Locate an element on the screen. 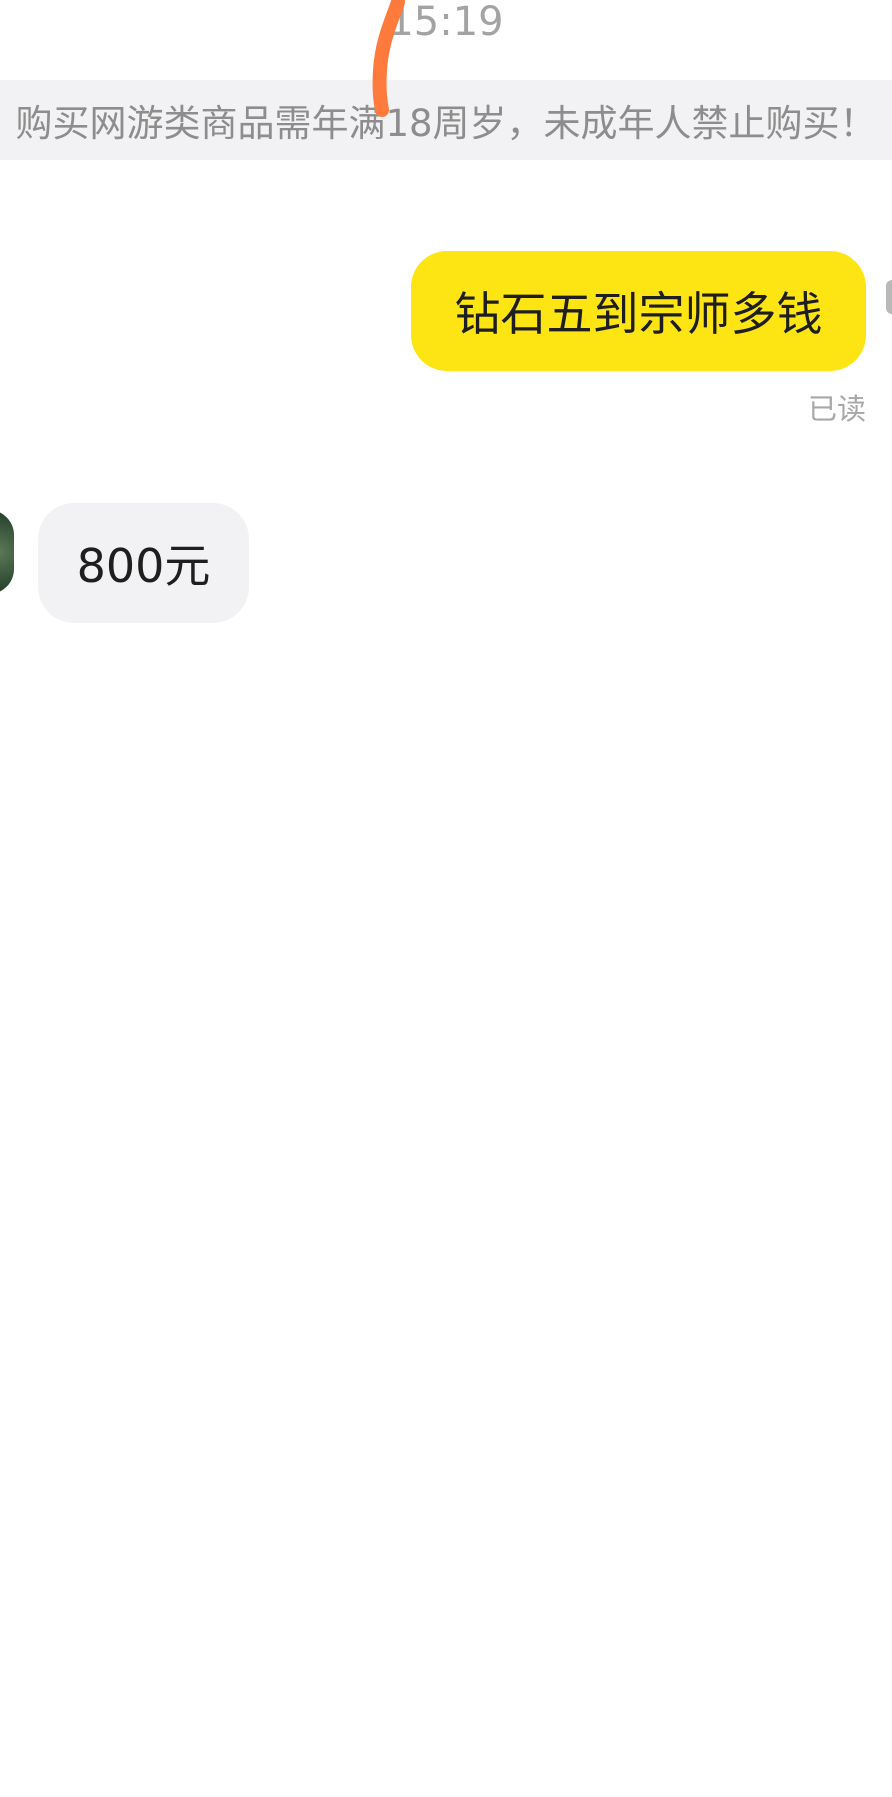 This screenshot has width=892, height=1797. incoming-message-bubble: 800元 is located at coordinates (143, 563).